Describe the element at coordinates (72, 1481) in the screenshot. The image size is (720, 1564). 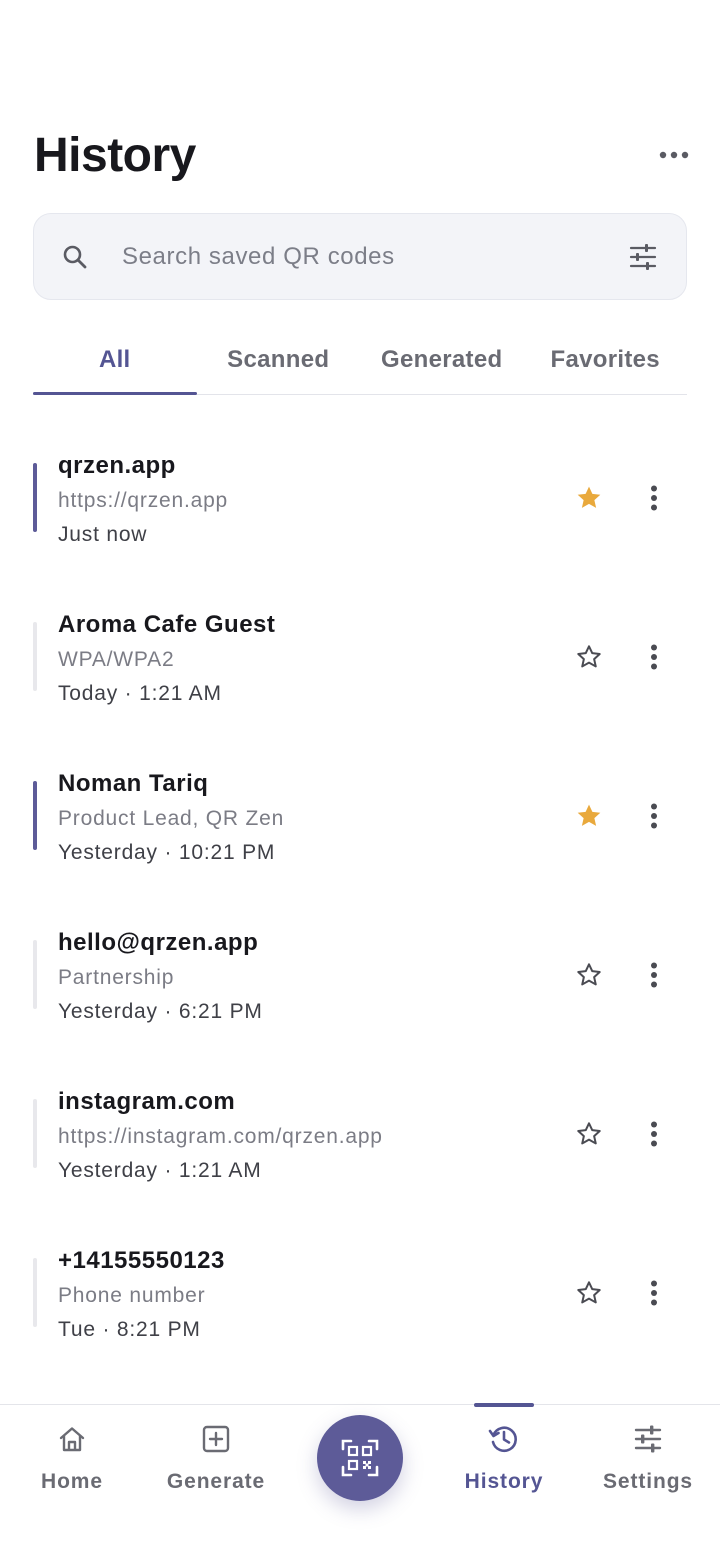
I see `nav-label: Home` at that location.